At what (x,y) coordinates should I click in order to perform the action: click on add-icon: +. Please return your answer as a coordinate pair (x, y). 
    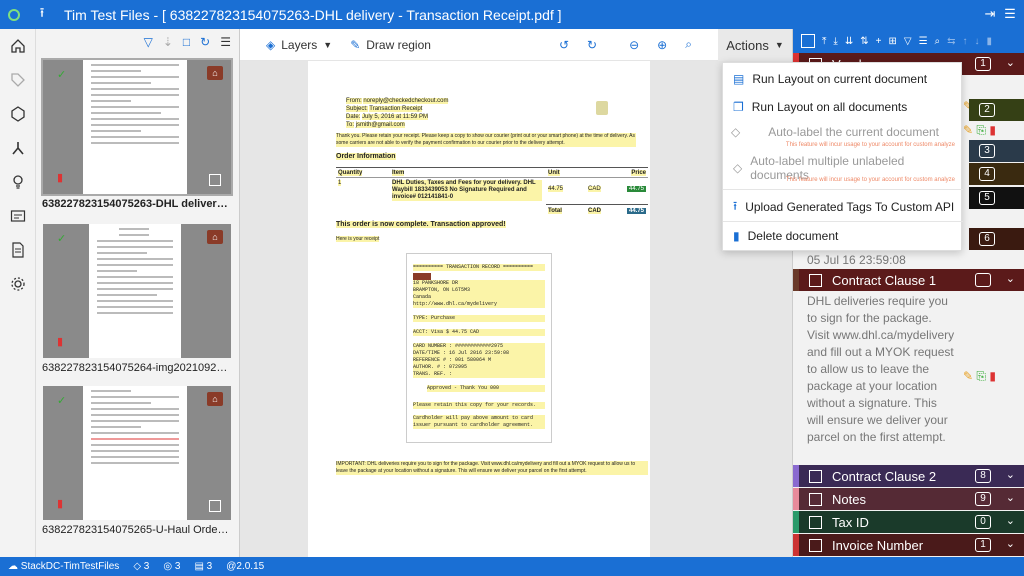
    Looking at the image, I should click on (879, 41).